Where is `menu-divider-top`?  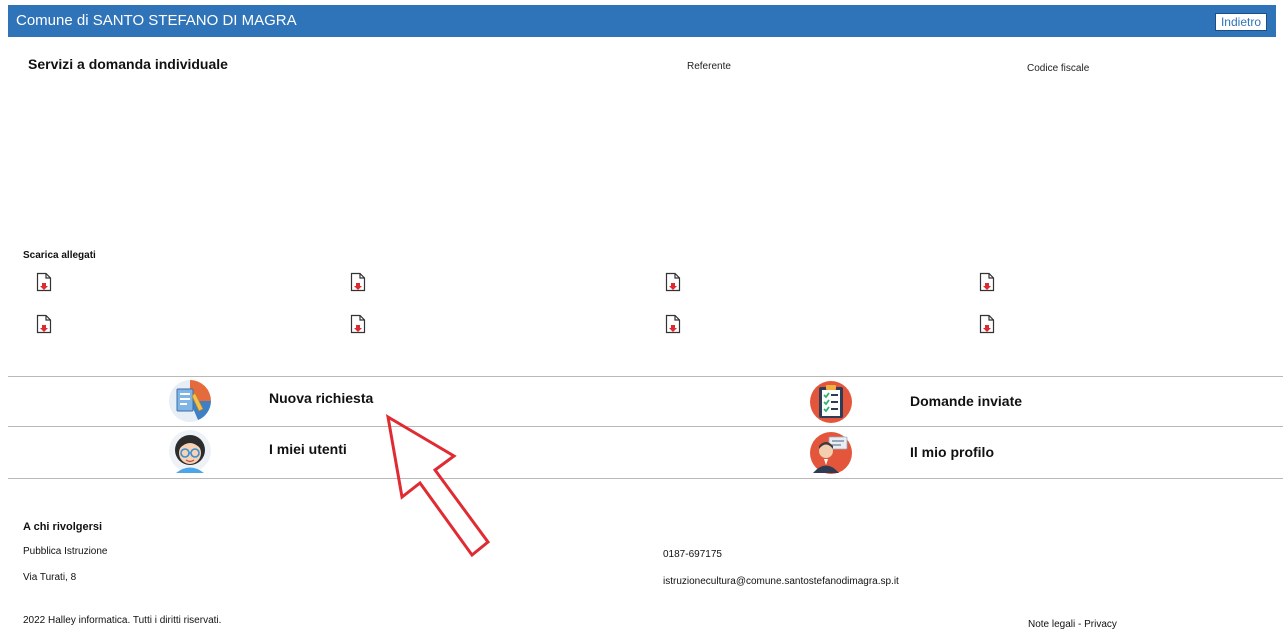 menu-divider-top is located at coordinates (645, 376).